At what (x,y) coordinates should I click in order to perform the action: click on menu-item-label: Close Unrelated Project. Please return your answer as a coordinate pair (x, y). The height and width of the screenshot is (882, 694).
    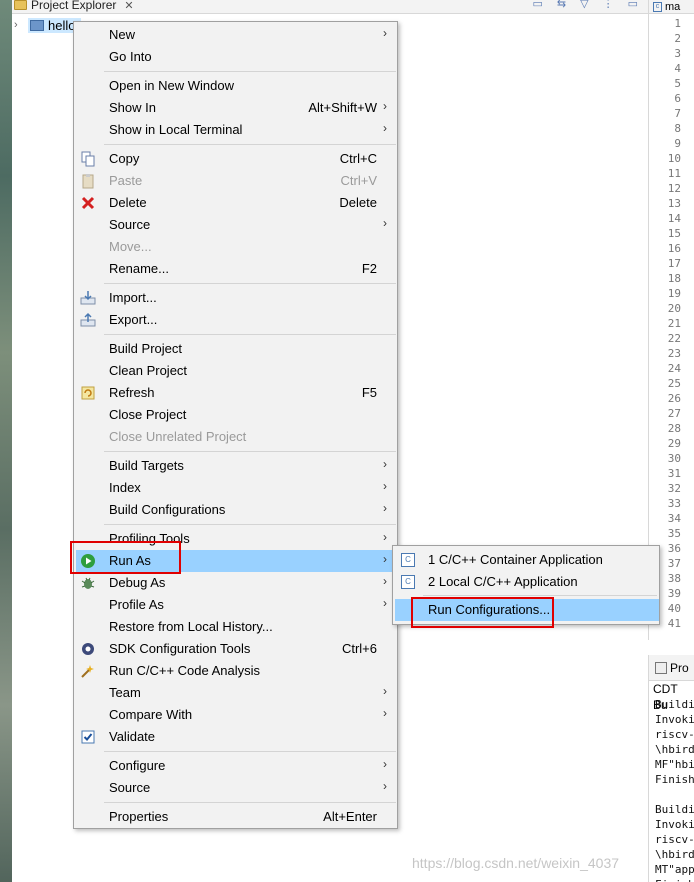
    Looking at the image, I should click on (178, 436).